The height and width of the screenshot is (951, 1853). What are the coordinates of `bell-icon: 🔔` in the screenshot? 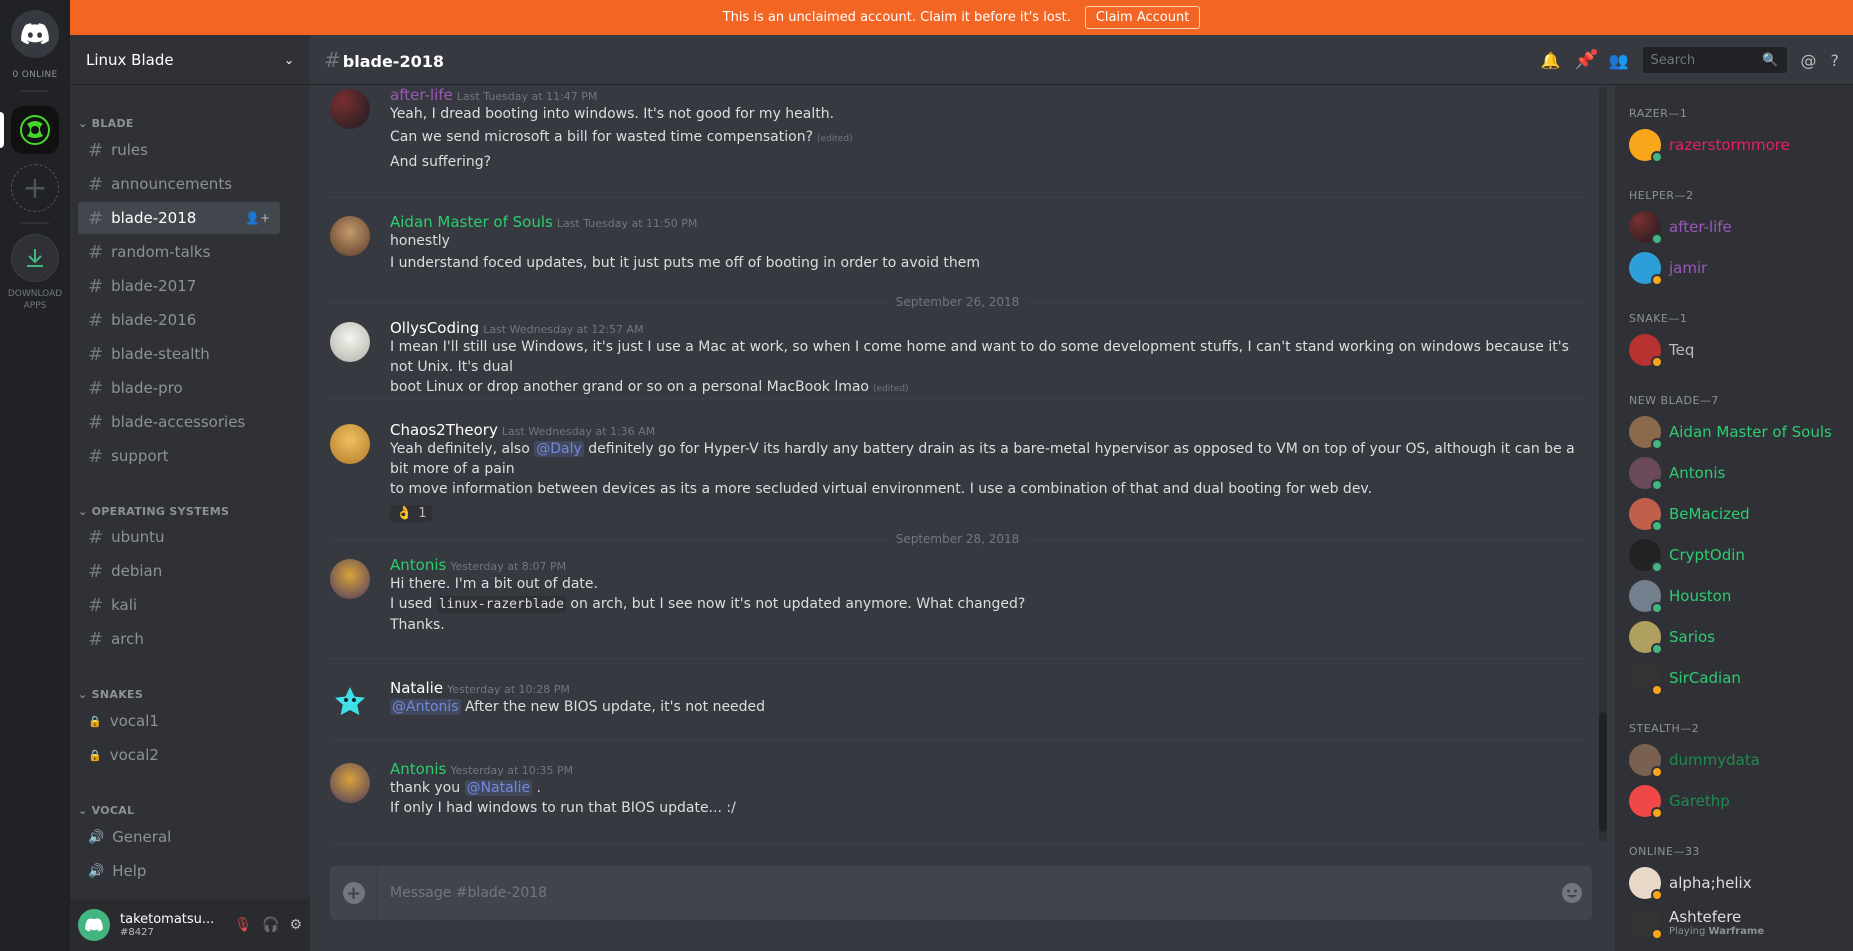 It's located at (1551, 60).